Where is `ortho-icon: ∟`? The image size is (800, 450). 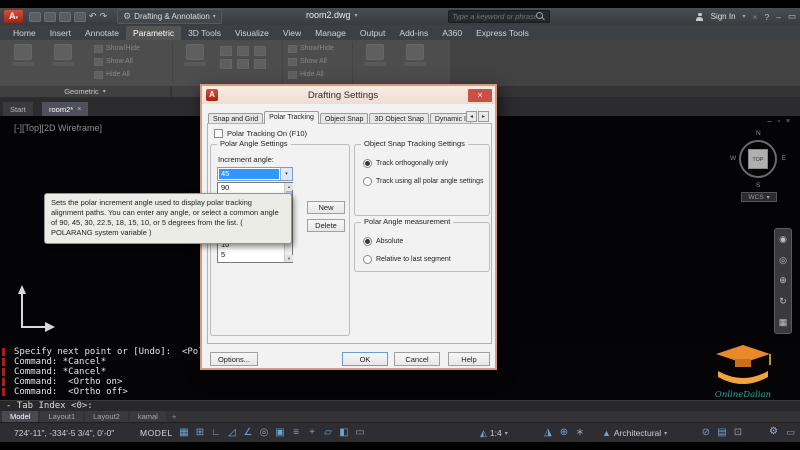
ortho-icon: ∟ is located at coordinates (216, 433).